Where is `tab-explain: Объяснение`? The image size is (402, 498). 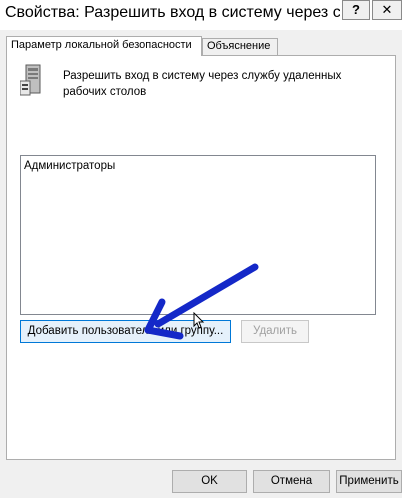 tab-explain: Объяснение is located at coordinates (240, 46).